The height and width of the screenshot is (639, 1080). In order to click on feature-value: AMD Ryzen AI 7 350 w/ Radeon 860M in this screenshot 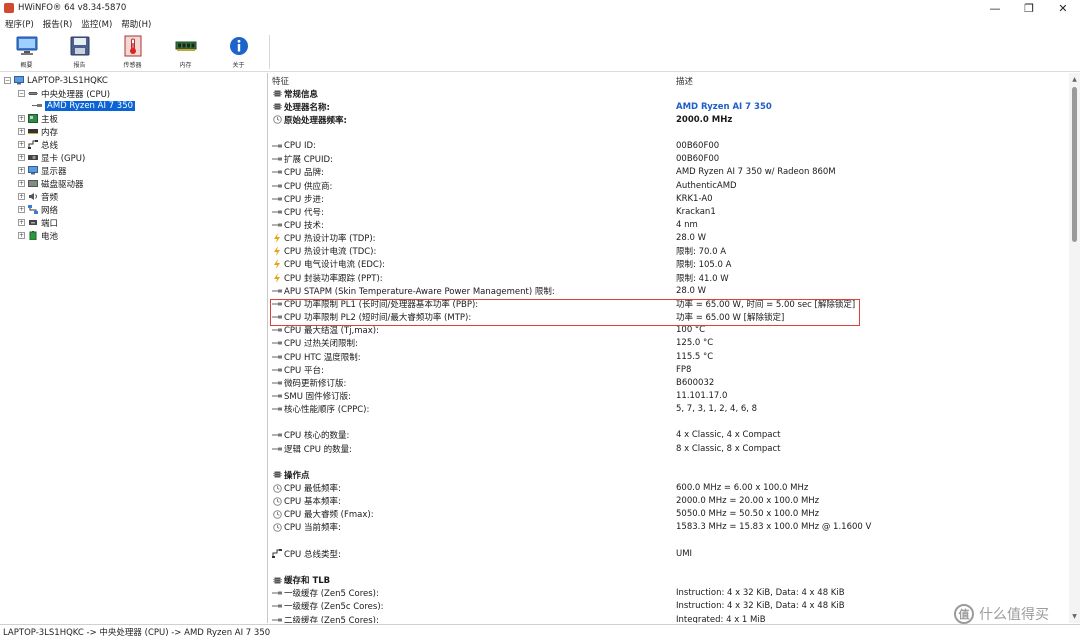, I will do `click(756, 172)`.